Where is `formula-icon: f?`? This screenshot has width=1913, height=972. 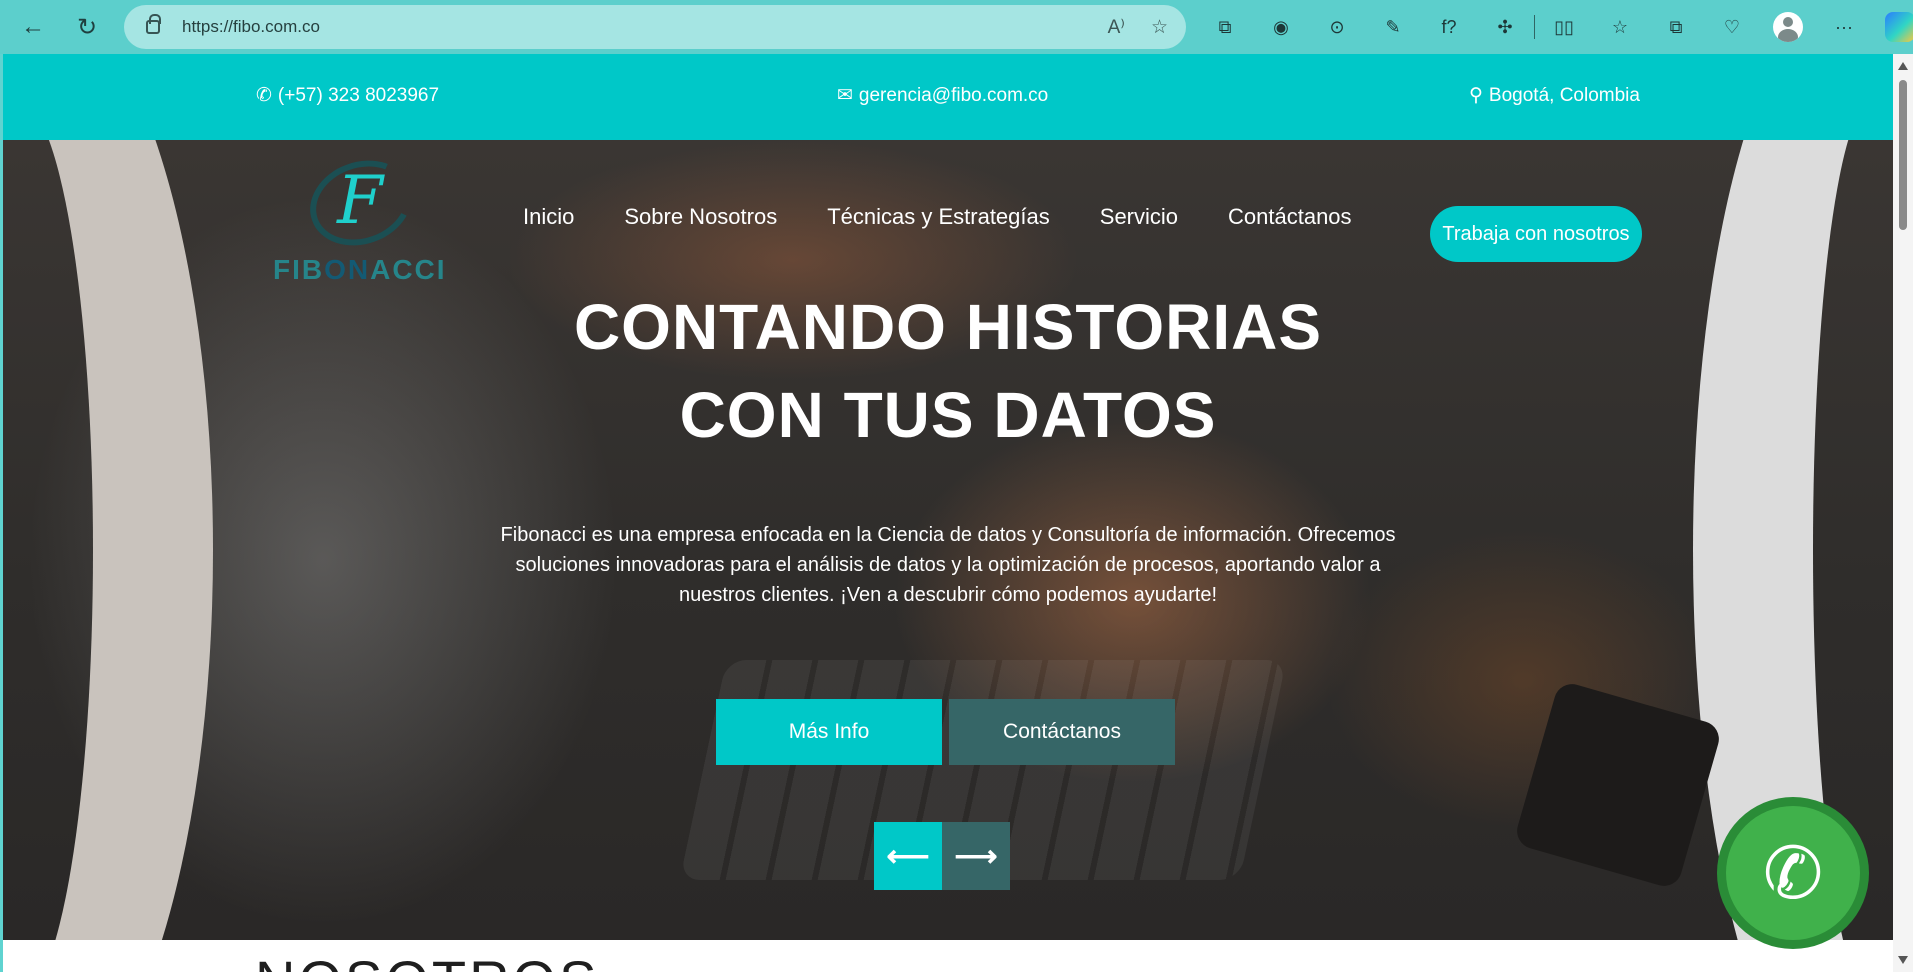
formula-icon: f? is located at coordinates (1449, 27).